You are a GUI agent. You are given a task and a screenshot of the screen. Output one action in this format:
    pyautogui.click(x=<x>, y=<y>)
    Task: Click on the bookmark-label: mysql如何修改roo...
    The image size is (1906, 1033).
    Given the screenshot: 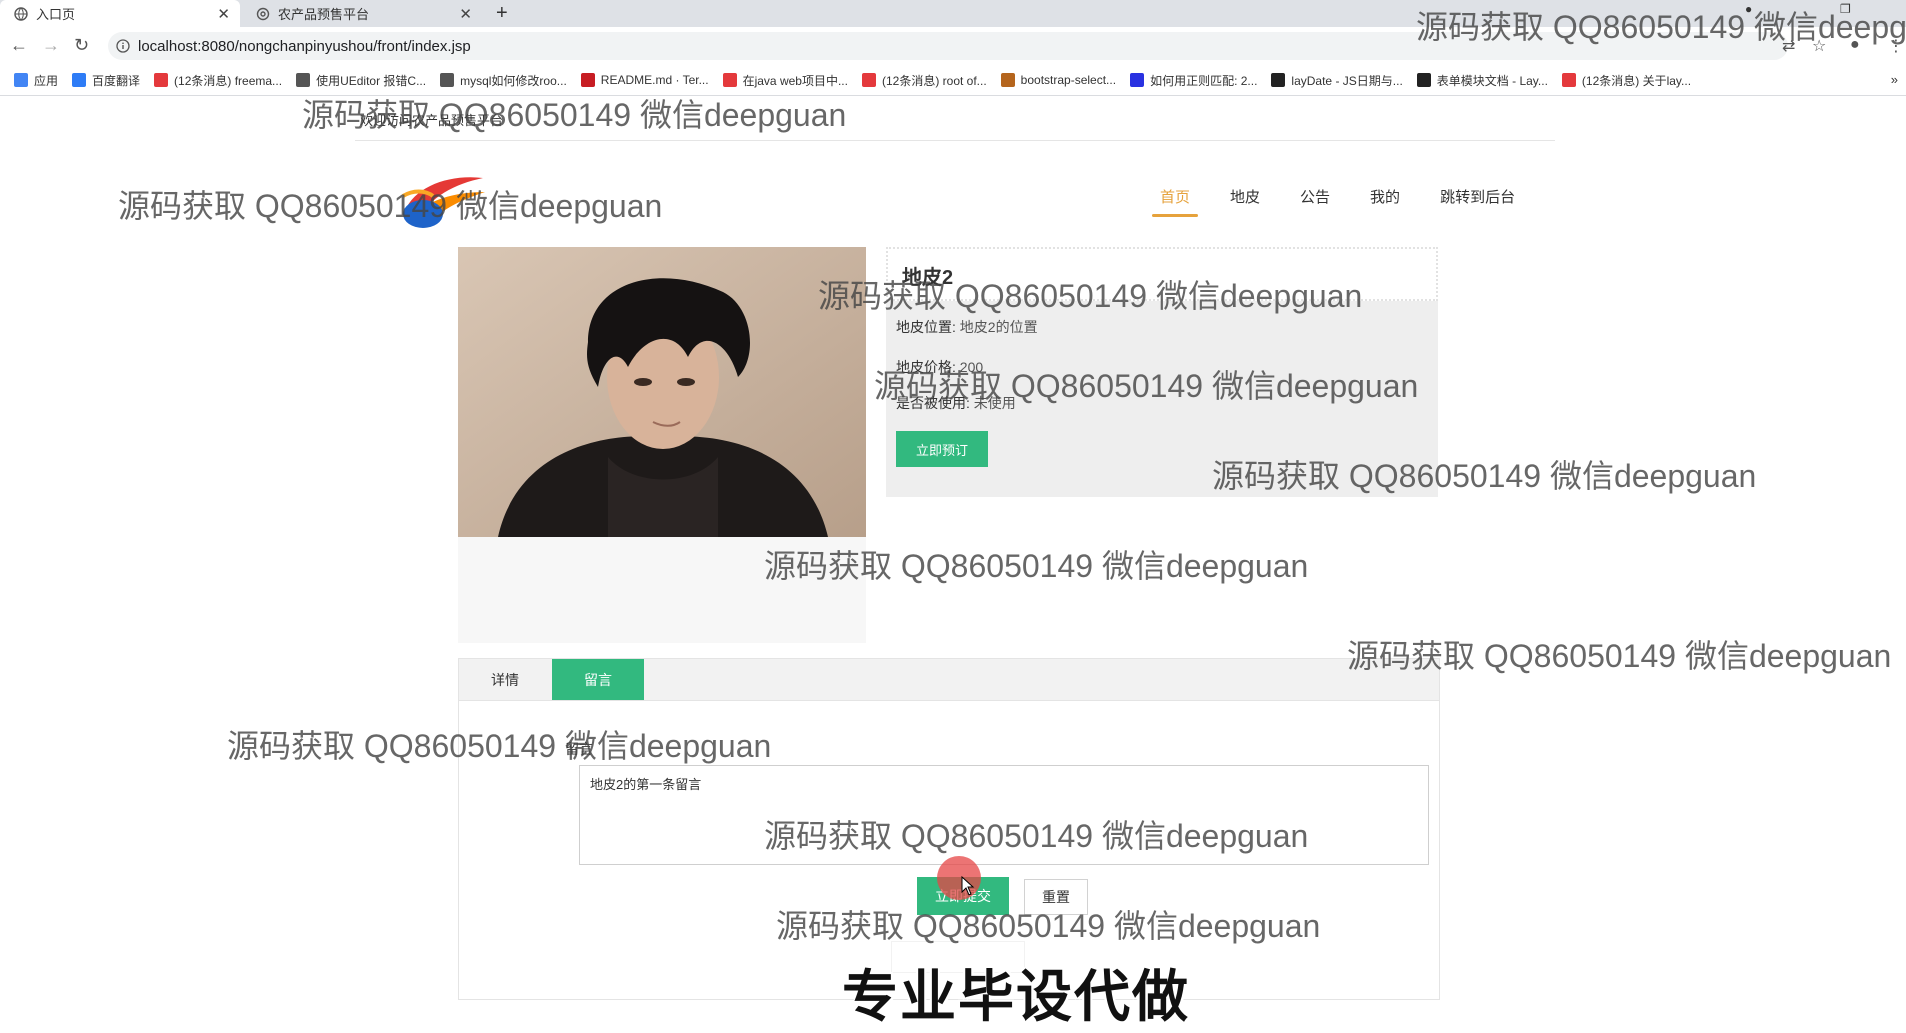 What is the action you would take?
    pyautogui.click(x=513, y=80)
    